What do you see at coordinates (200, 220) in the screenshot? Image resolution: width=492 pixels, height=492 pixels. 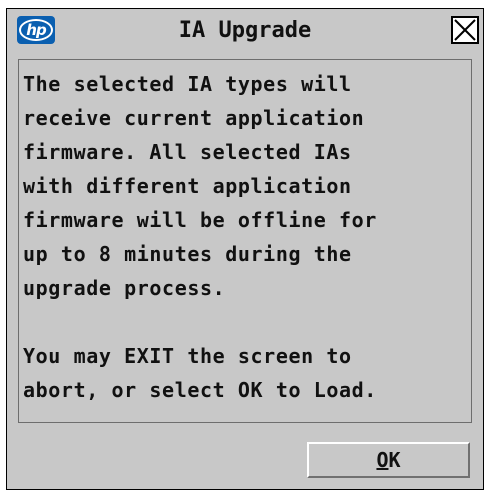 I see `message-line: firmware will be offline for` at bounding box center [200, 220].